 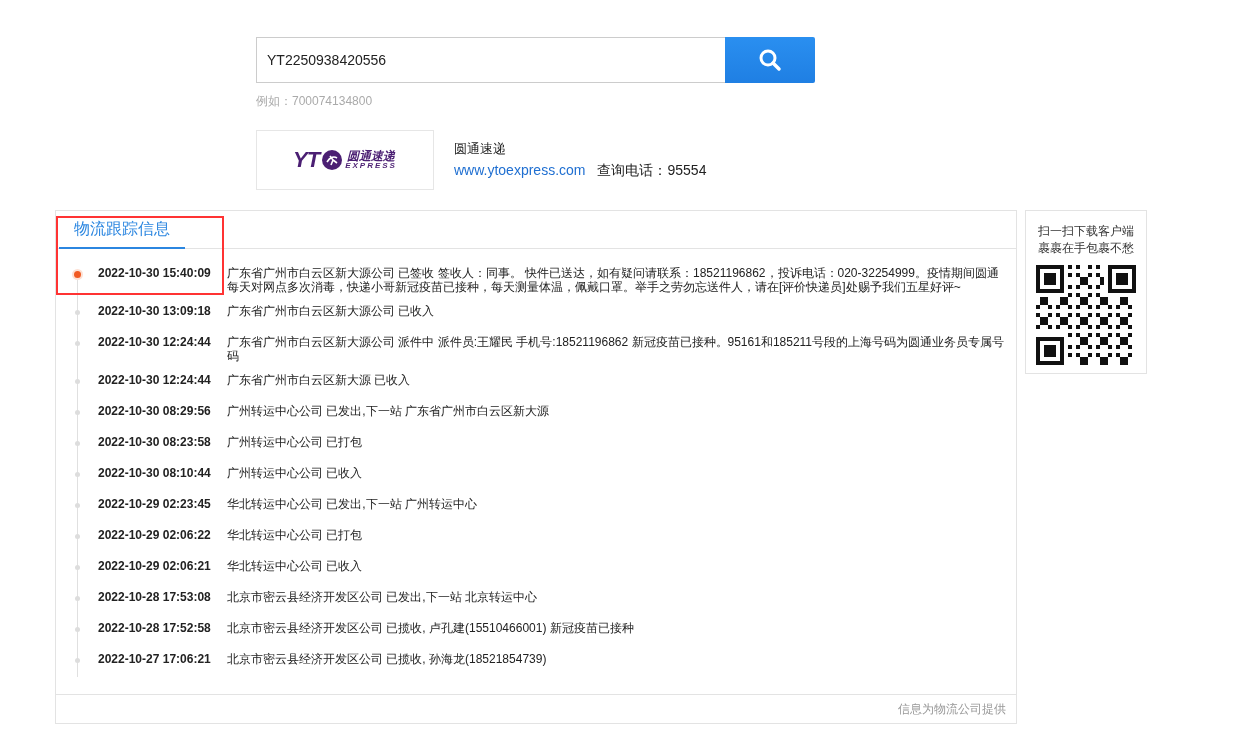 What do you see at coordinates (155, 567) in the screenshot?
I see `event-time: 2022-10-29 02:06:21` at bounding box center [155, 567].